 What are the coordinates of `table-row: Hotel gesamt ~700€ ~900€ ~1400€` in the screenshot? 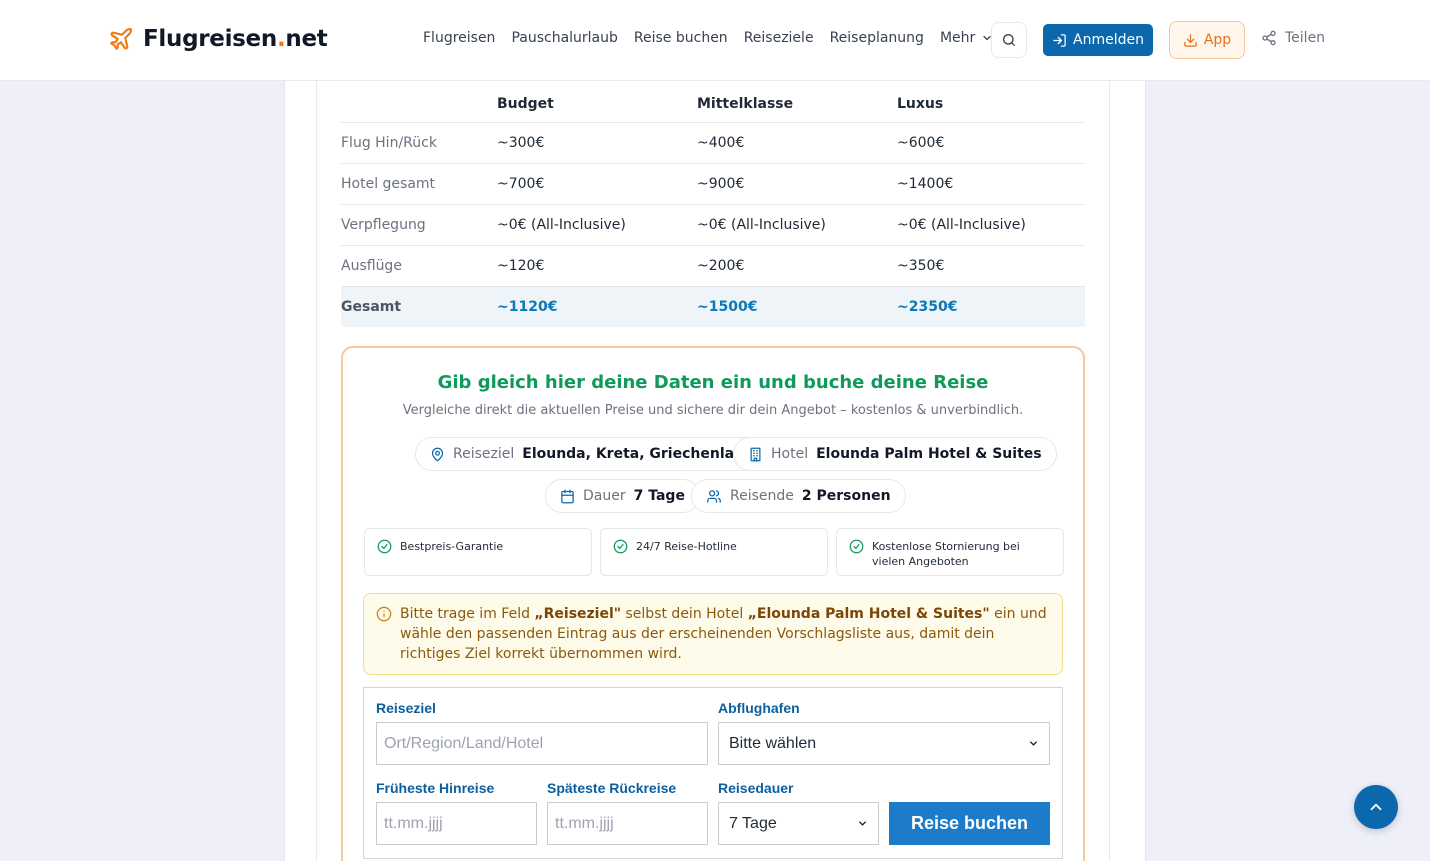 It's located at (713, 184).